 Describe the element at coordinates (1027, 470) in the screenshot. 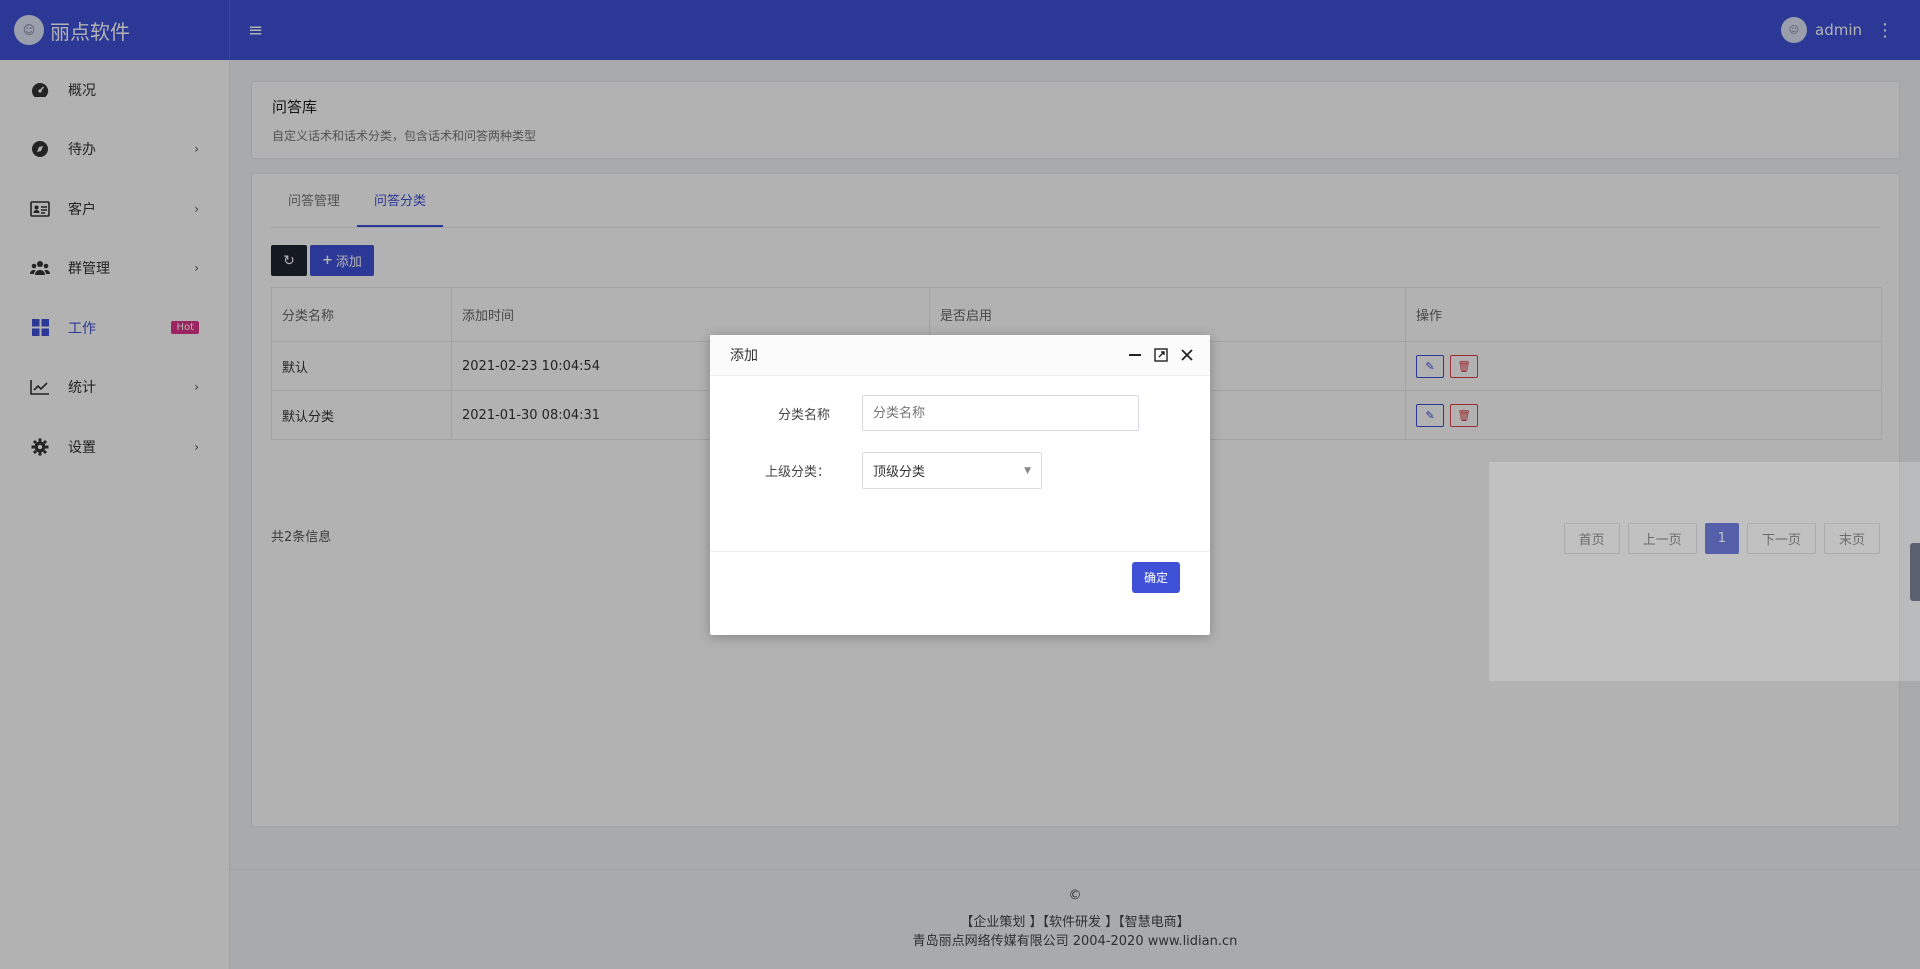

I see `caret-down-icon: ▼` at that location.